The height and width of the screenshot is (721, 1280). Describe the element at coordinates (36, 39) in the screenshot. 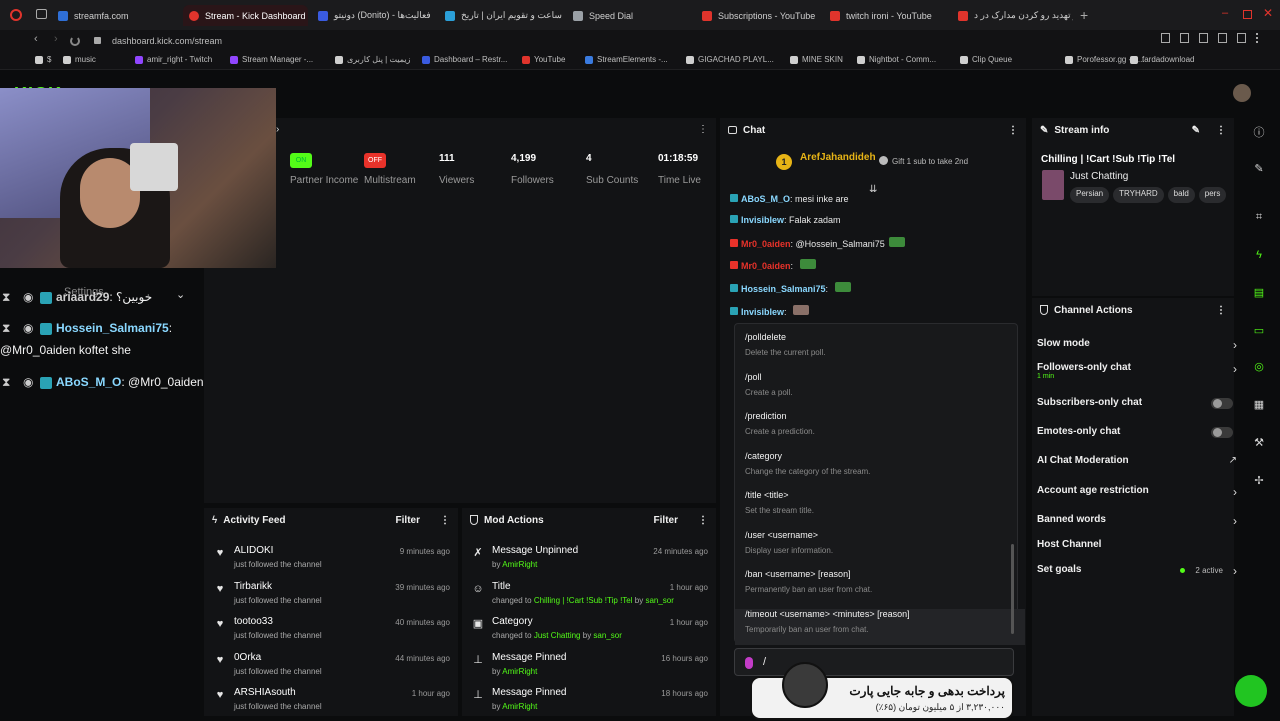

I see `back-icon: ‹` at that location.